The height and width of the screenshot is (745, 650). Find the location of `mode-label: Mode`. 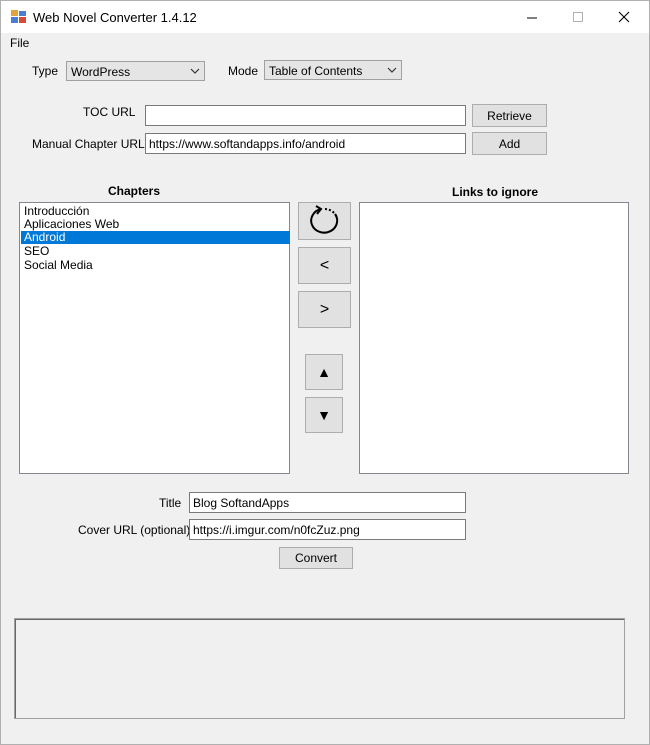

mode-label: Mode is located at coordinates (243, 71).